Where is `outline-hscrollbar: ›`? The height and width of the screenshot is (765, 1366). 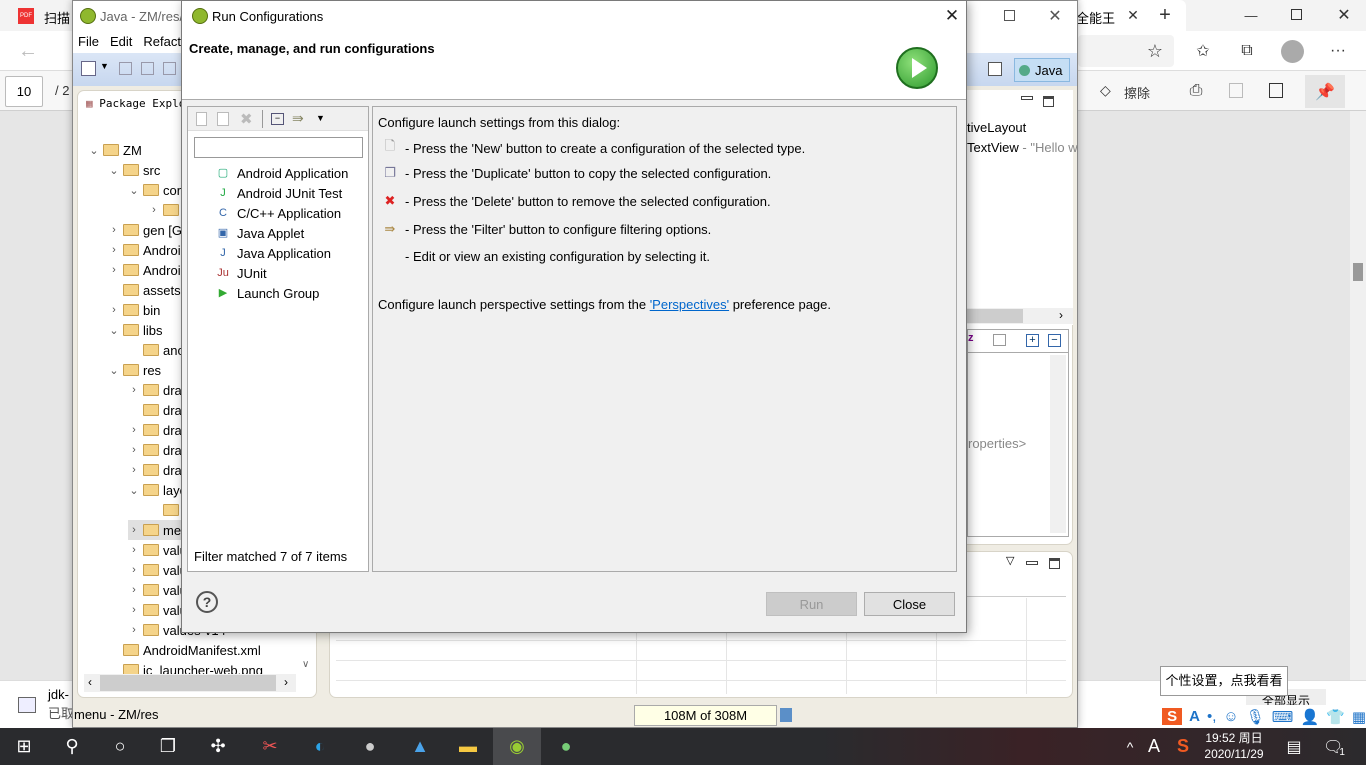 outline-hscrollbar: › is located at coordinates (1020, 316).